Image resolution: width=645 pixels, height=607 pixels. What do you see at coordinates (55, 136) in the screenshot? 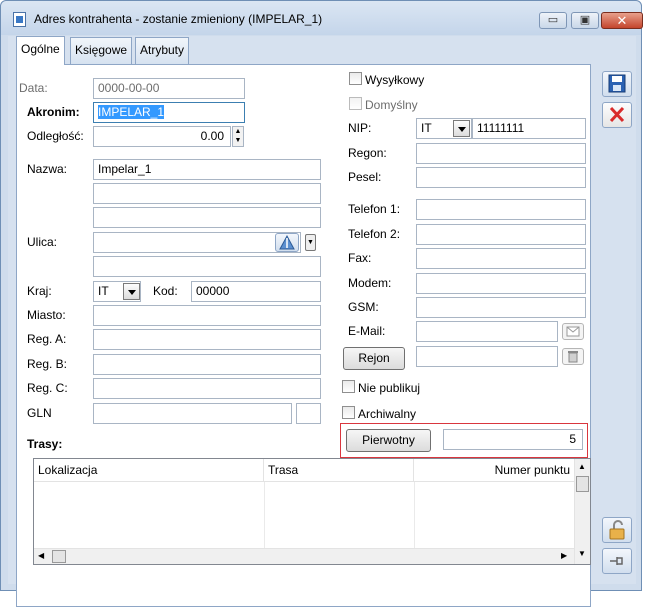
I see `odleglosc-label: Odległość:` at bounding box center [55, 136].